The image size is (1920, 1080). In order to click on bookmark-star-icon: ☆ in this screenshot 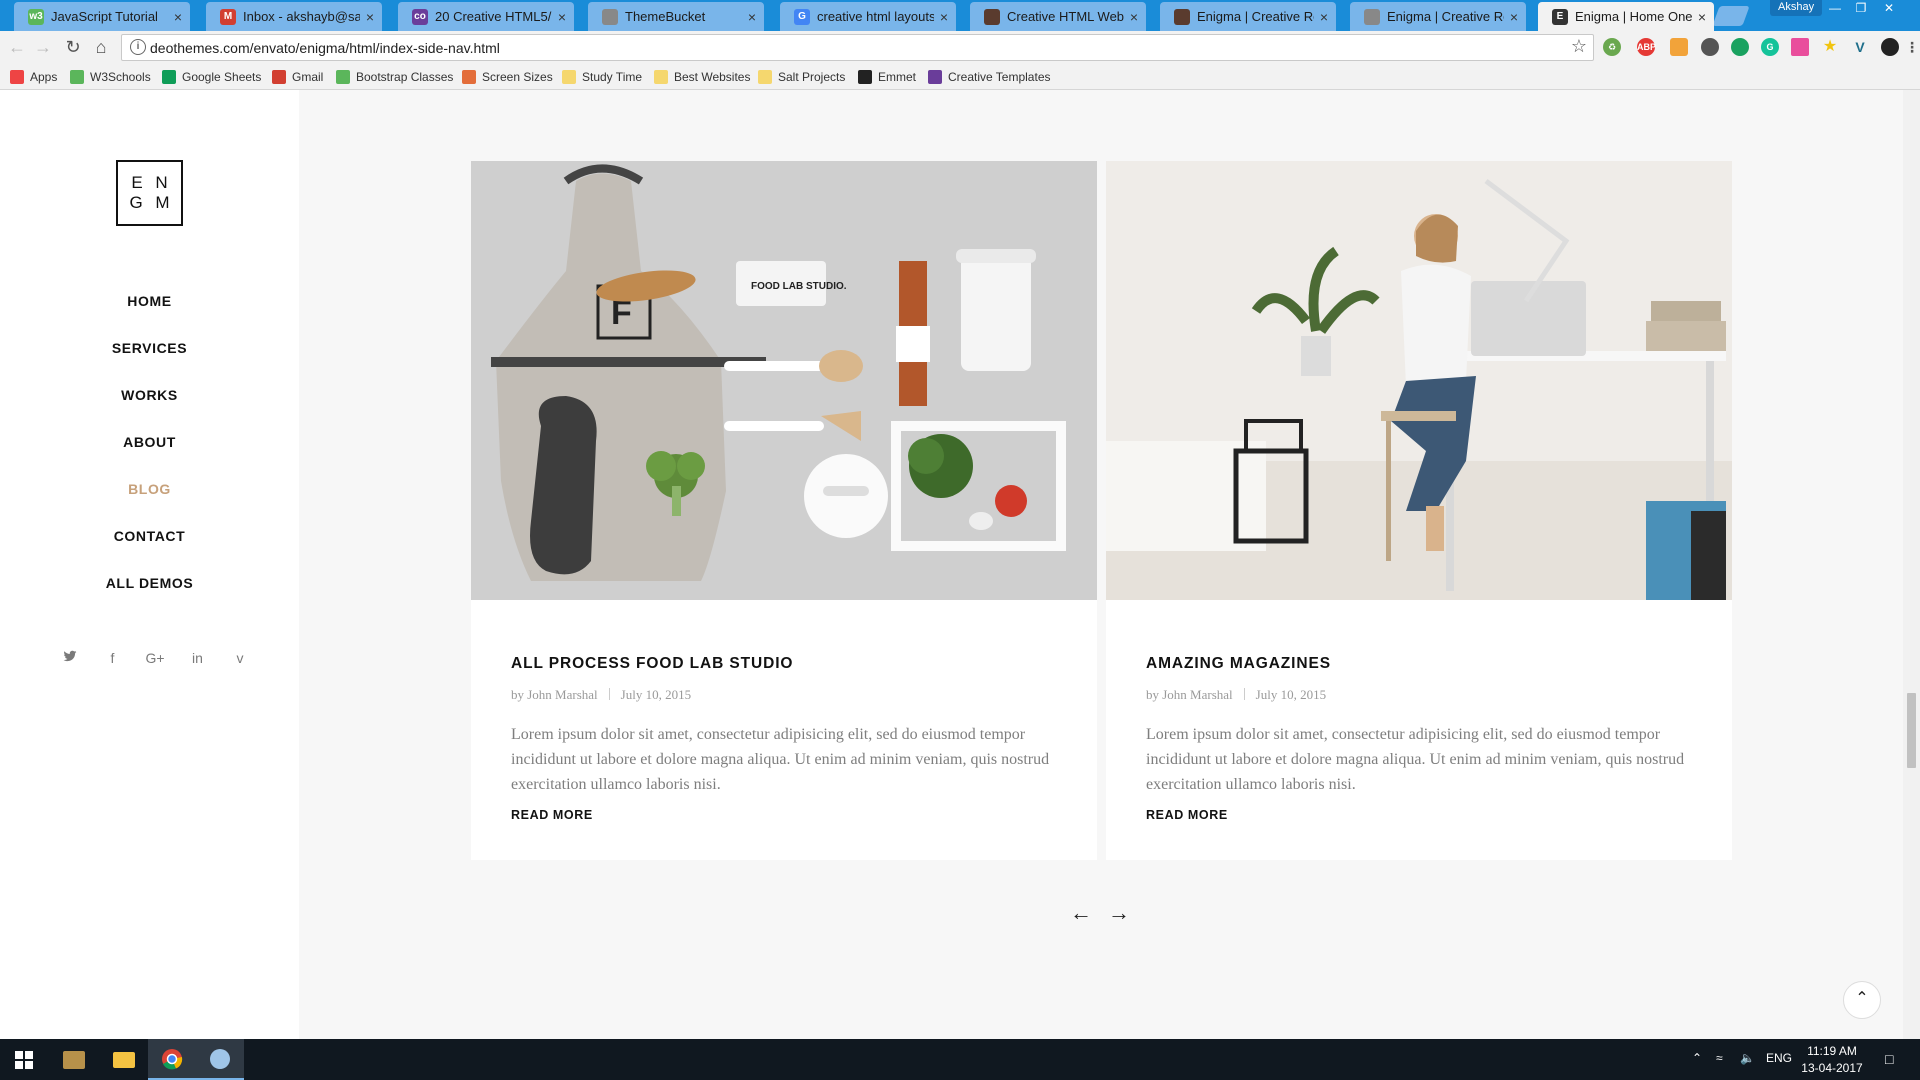, I will do `click(1579, 46)`.